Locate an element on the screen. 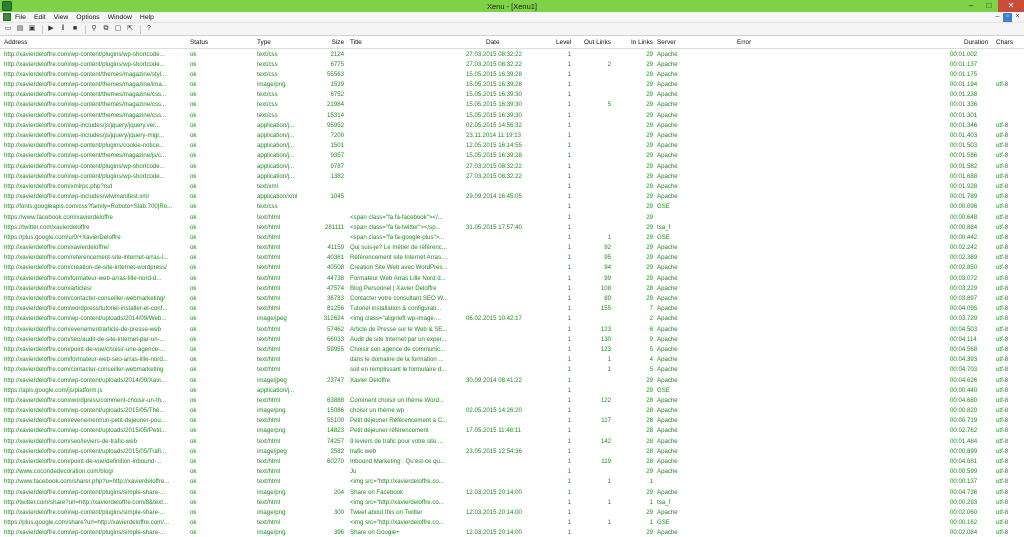 The width and height of the screenshot is (1024, 537). cell-size: 63888 is located at coordinates (335, 400).